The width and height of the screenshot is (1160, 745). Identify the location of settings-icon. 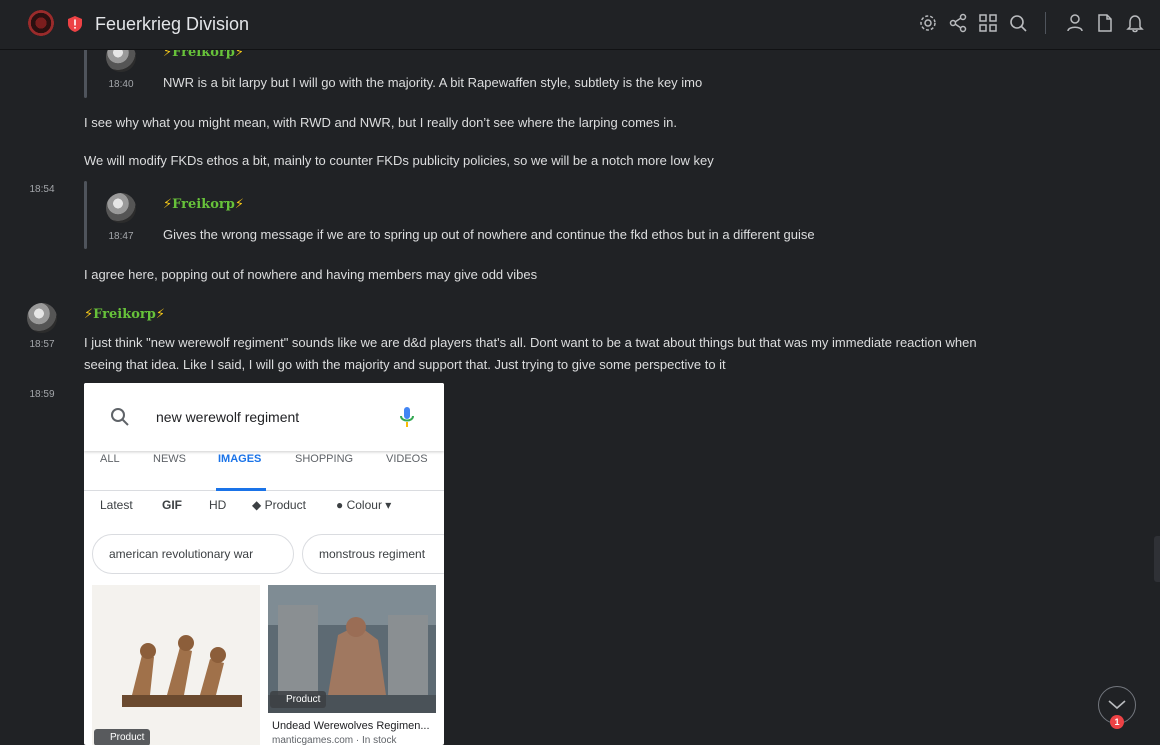
(928, 23).